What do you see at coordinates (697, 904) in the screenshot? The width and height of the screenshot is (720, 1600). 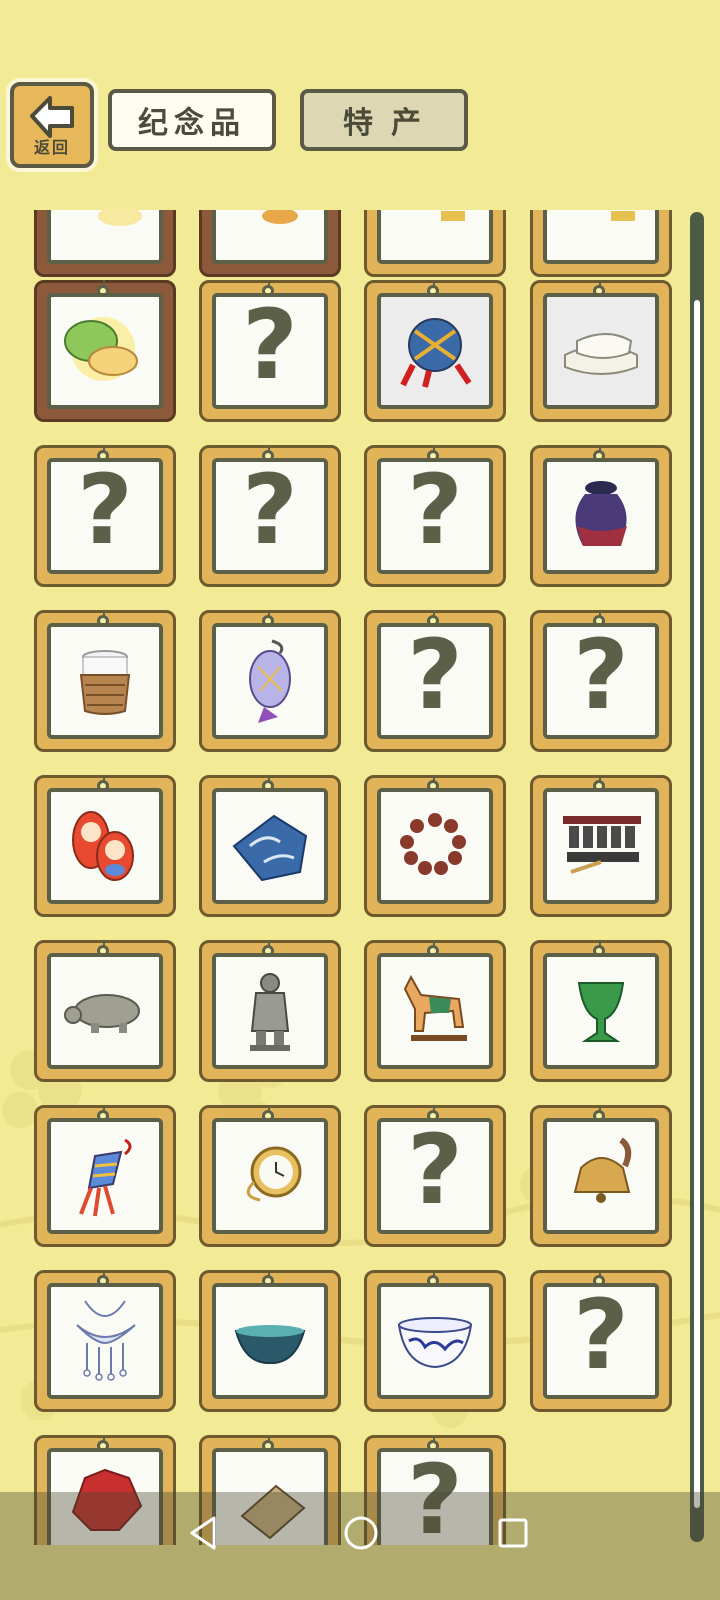 I see `scrollbar-thumb` at bounding box center [697, 904].